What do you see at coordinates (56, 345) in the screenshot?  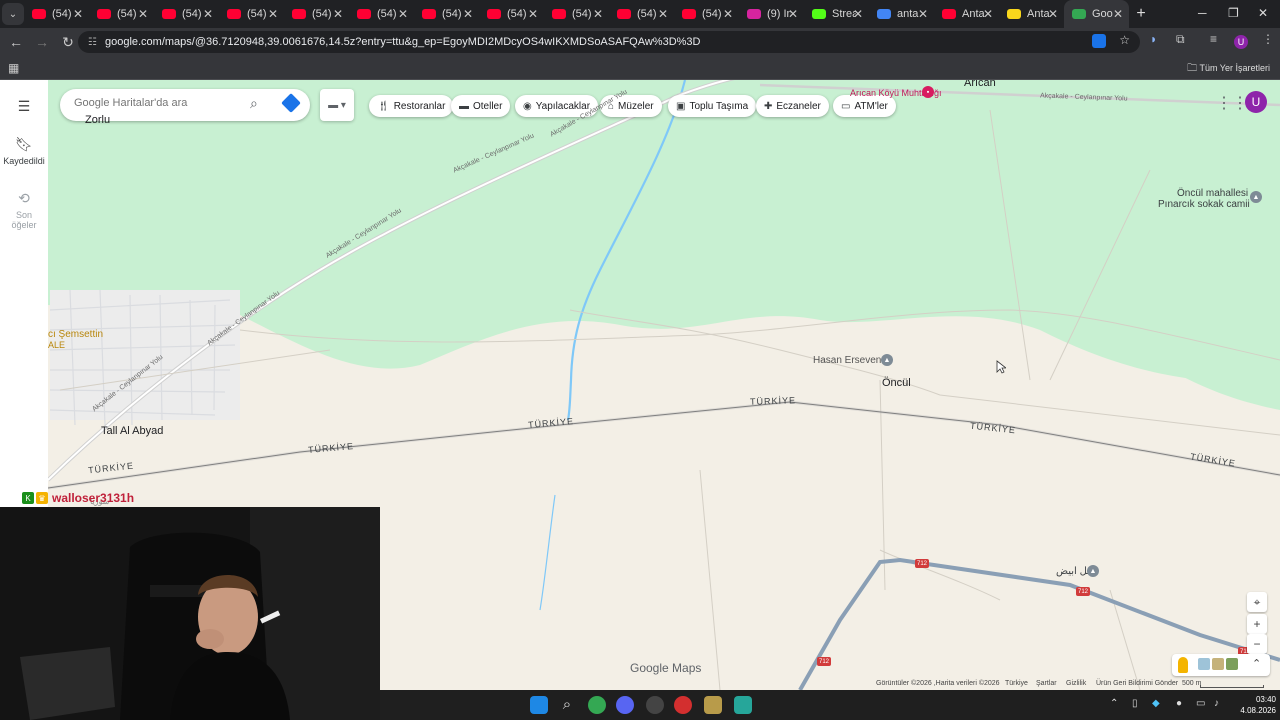 I see `place-label-ale: ALE` at bounding box center [56, 345].